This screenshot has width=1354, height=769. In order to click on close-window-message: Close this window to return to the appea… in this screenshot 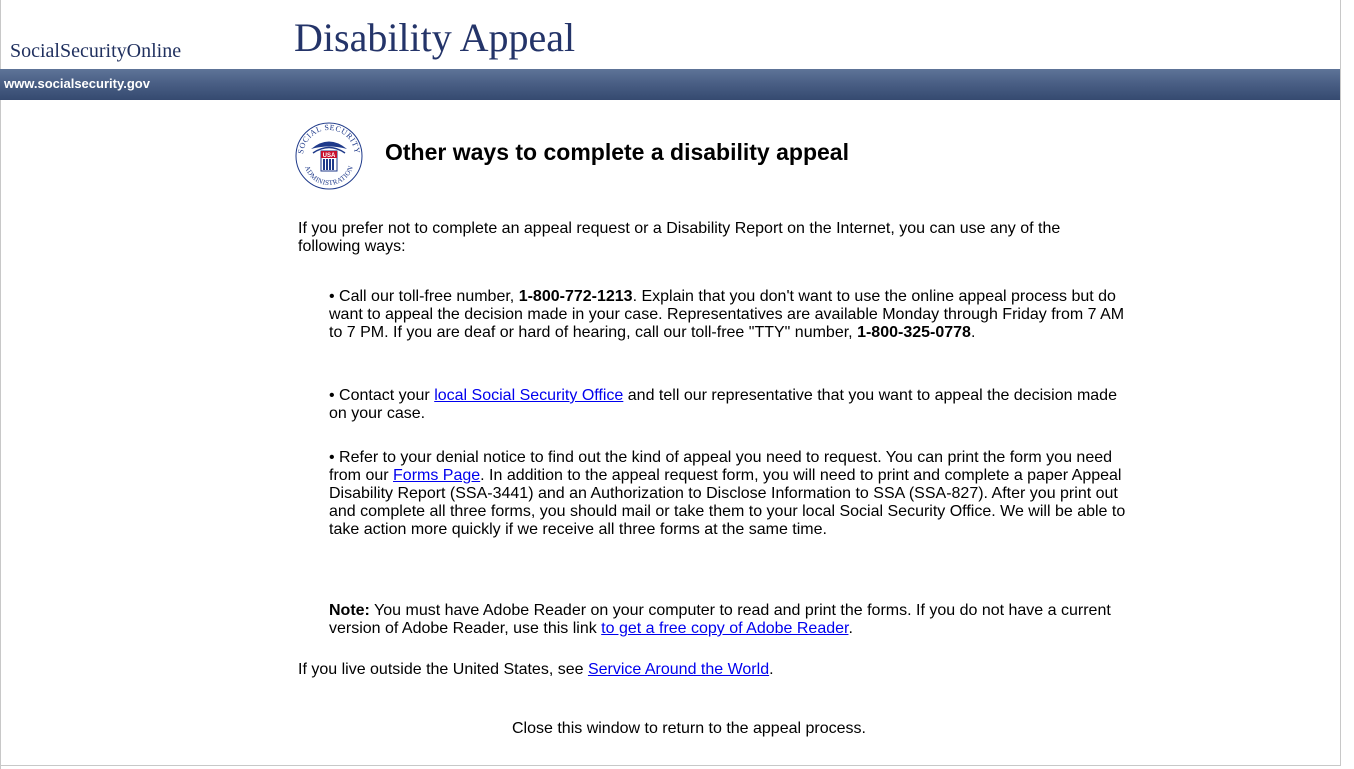, I will do `click(689, 728)`.